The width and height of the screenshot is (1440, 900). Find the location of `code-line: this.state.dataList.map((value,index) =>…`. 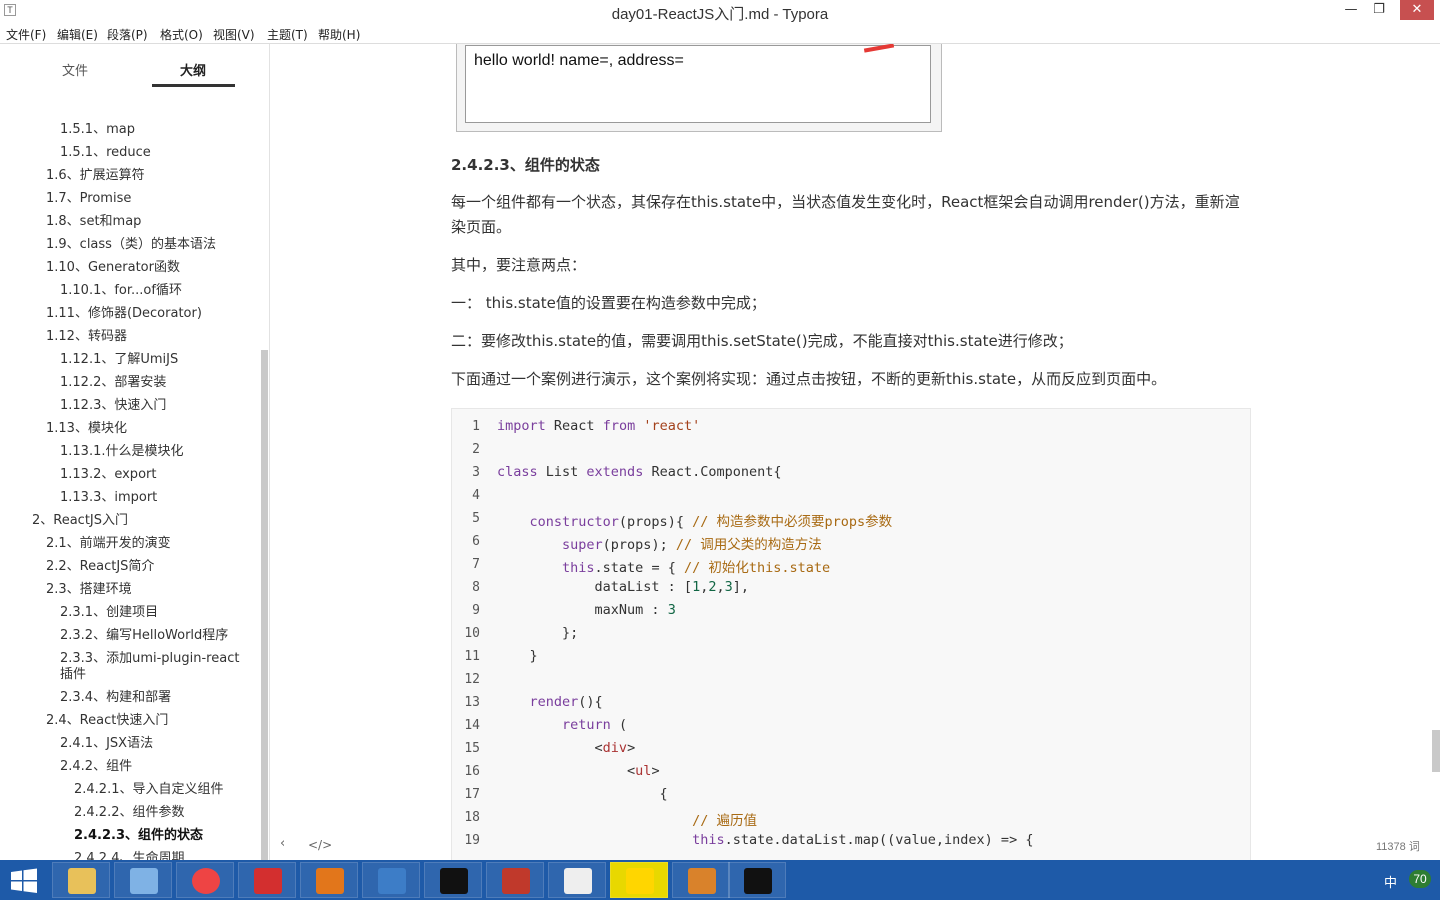

code-line: this.state.dataList.map((value,index) =>… is located at coordinates (863, 840).